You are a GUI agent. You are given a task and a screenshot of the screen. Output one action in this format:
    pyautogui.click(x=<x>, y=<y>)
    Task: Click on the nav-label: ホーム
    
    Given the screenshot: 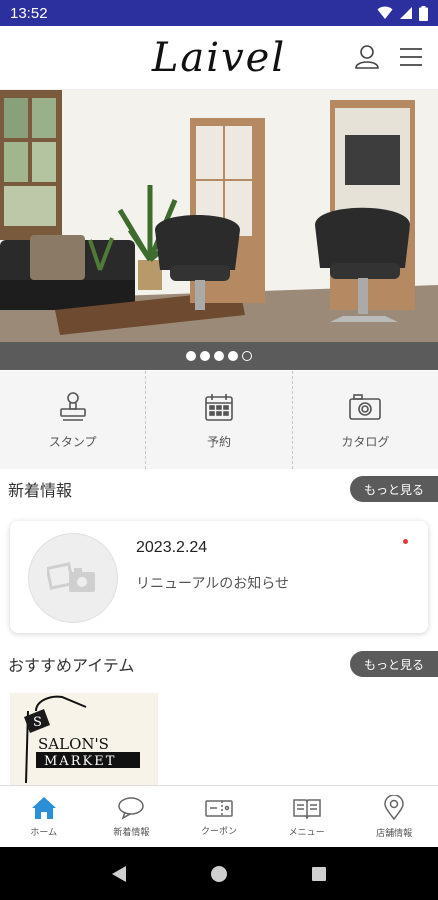 What is the action you would take?
    pyautogui.click(x=44, y=832)
    